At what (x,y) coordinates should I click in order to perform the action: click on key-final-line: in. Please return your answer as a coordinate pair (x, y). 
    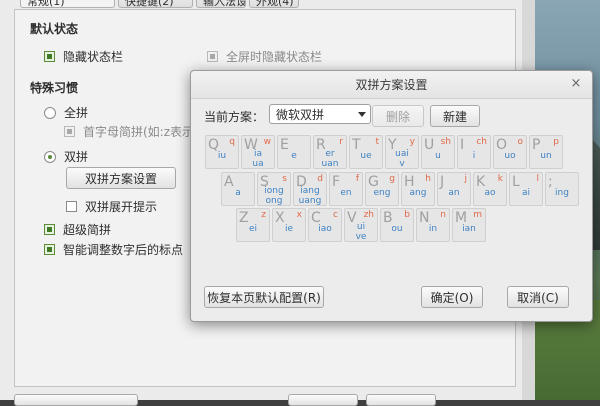
    Looking at the image, I should click on (433, 229).